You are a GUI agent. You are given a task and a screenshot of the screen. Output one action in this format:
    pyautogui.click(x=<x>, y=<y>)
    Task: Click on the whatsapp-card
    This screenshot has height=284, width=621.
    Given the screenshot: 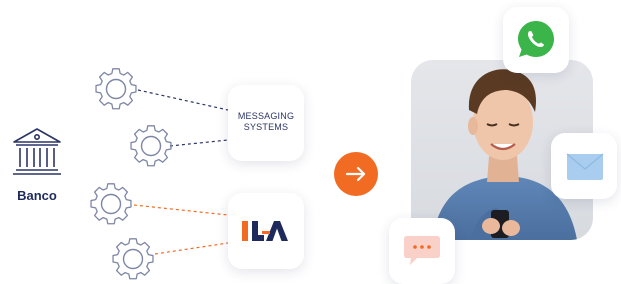 What is the action you would take?
    pyautogui.click(x=536, y=40)
    